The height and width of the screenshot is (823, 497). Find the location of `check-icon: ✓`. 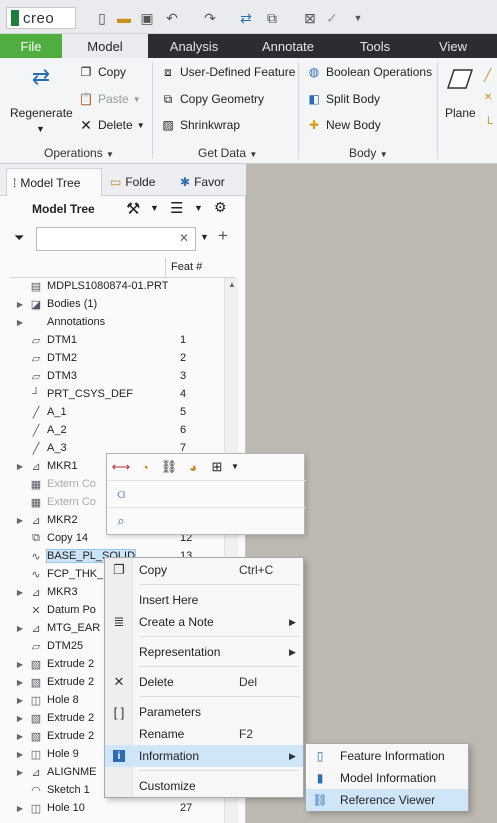

check-icon: ✓ is located at coordinates (332, 18).